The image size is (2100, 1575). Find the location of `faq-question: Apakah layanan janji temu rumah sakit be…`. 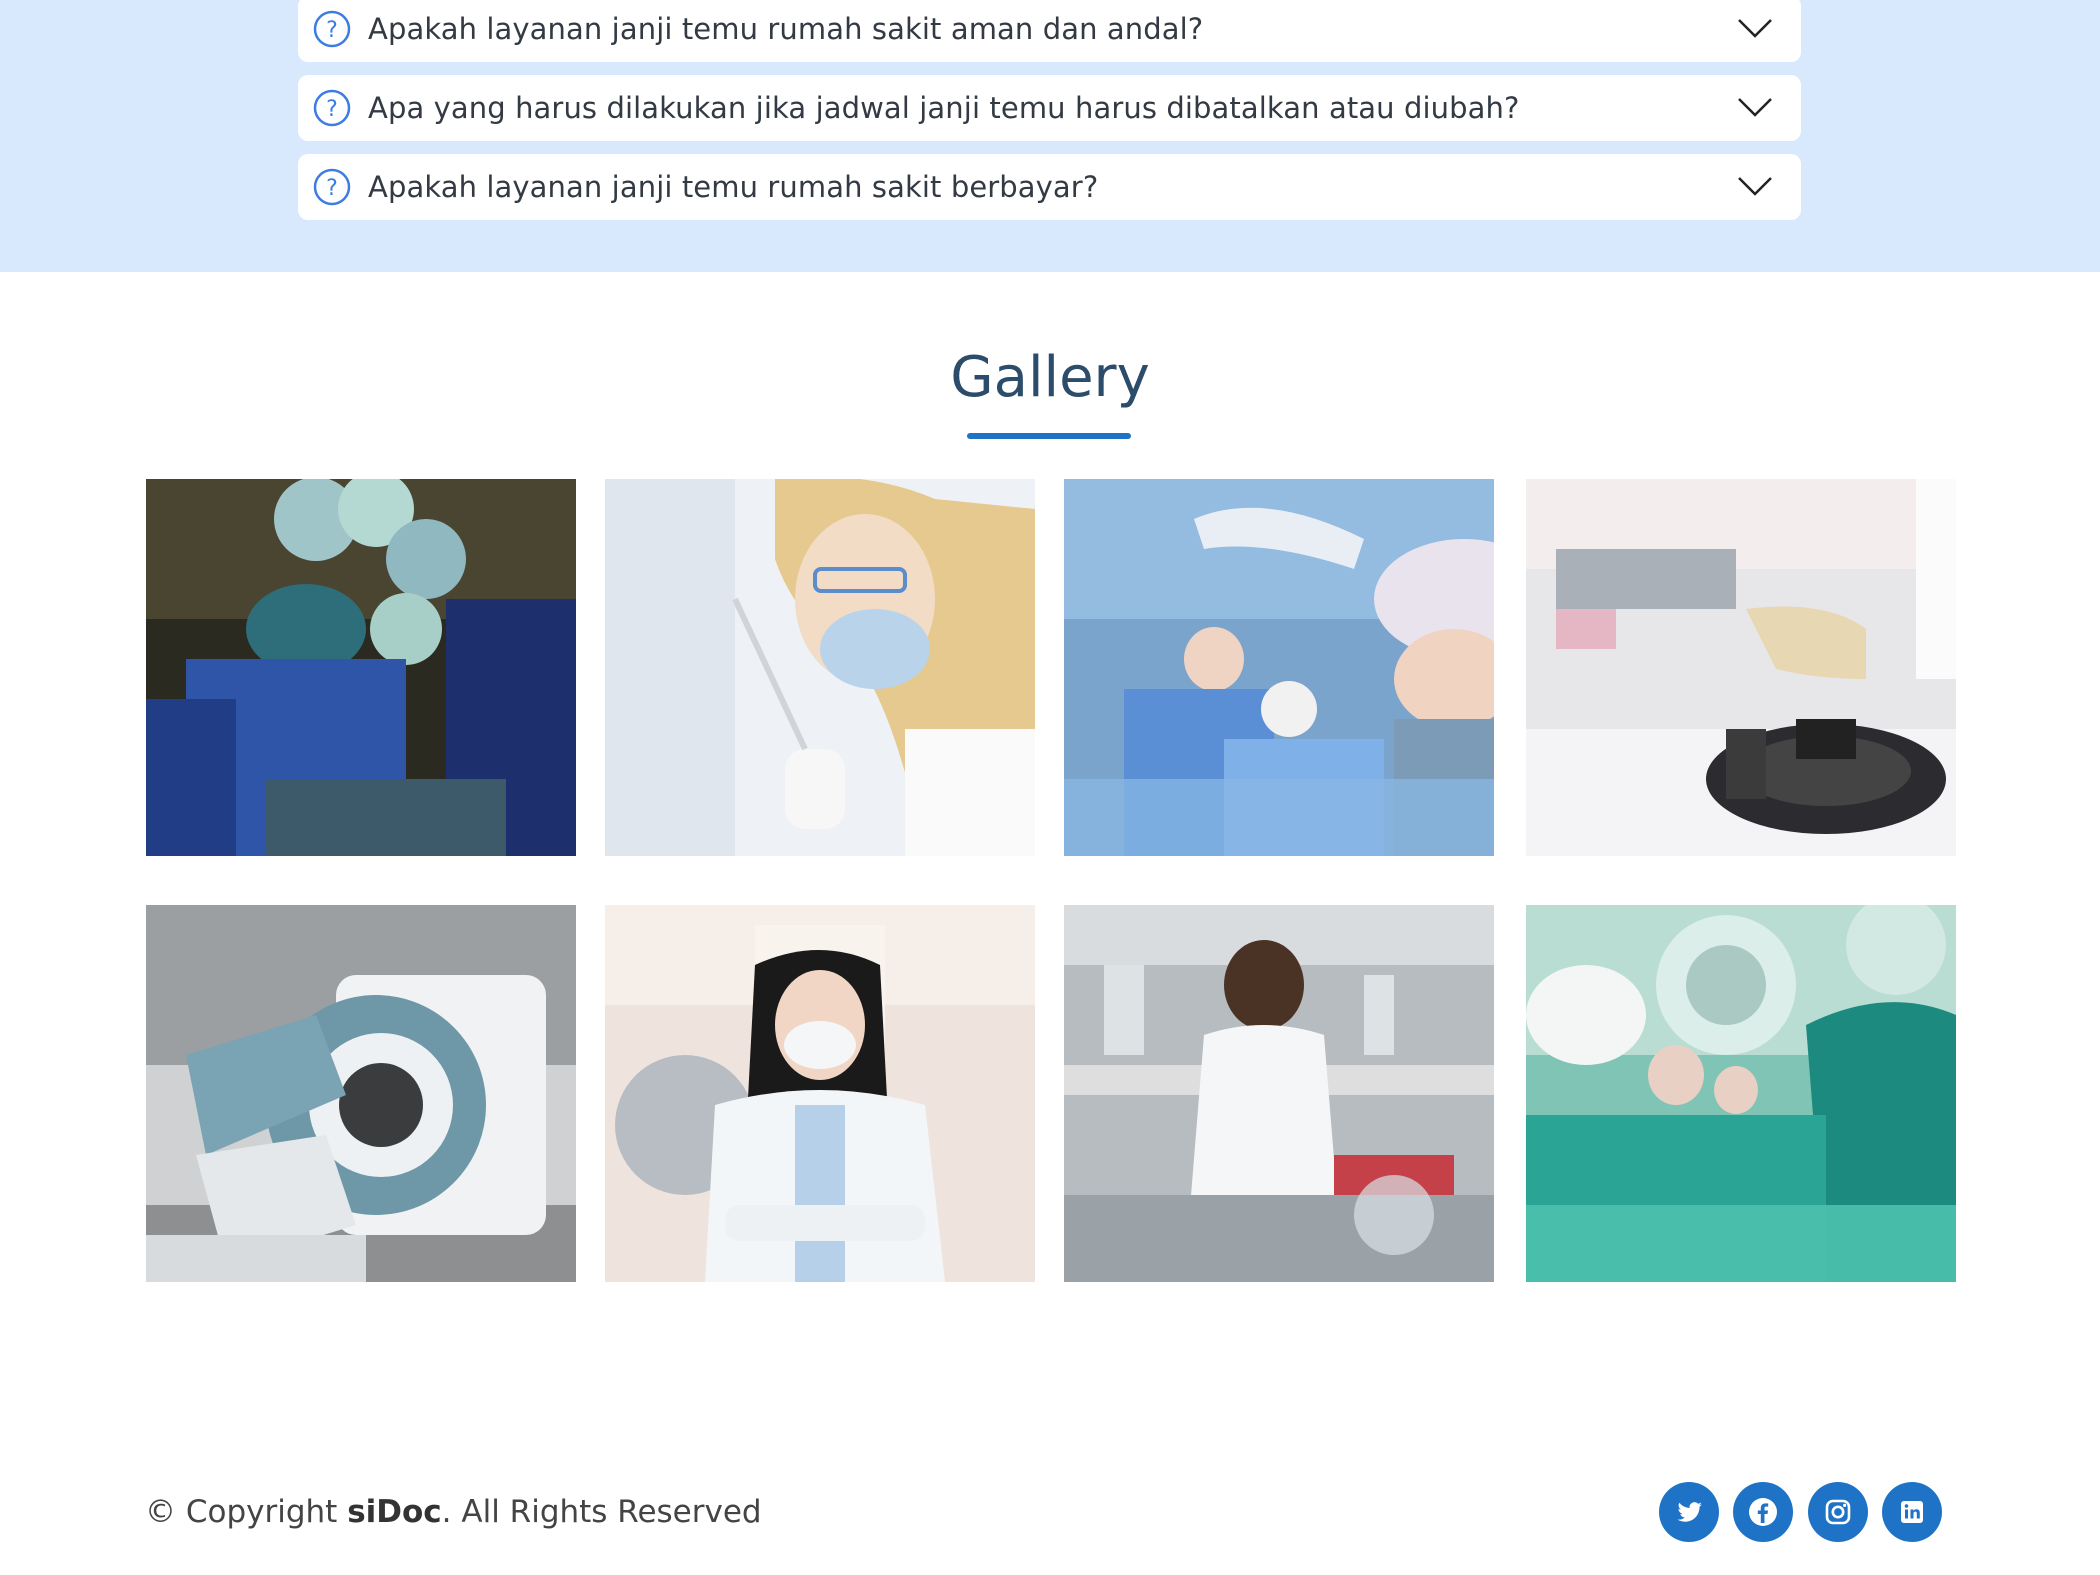

faq-question: Apakah layanan janji temu rumah sakit be… is located at coordinates (733, 187).